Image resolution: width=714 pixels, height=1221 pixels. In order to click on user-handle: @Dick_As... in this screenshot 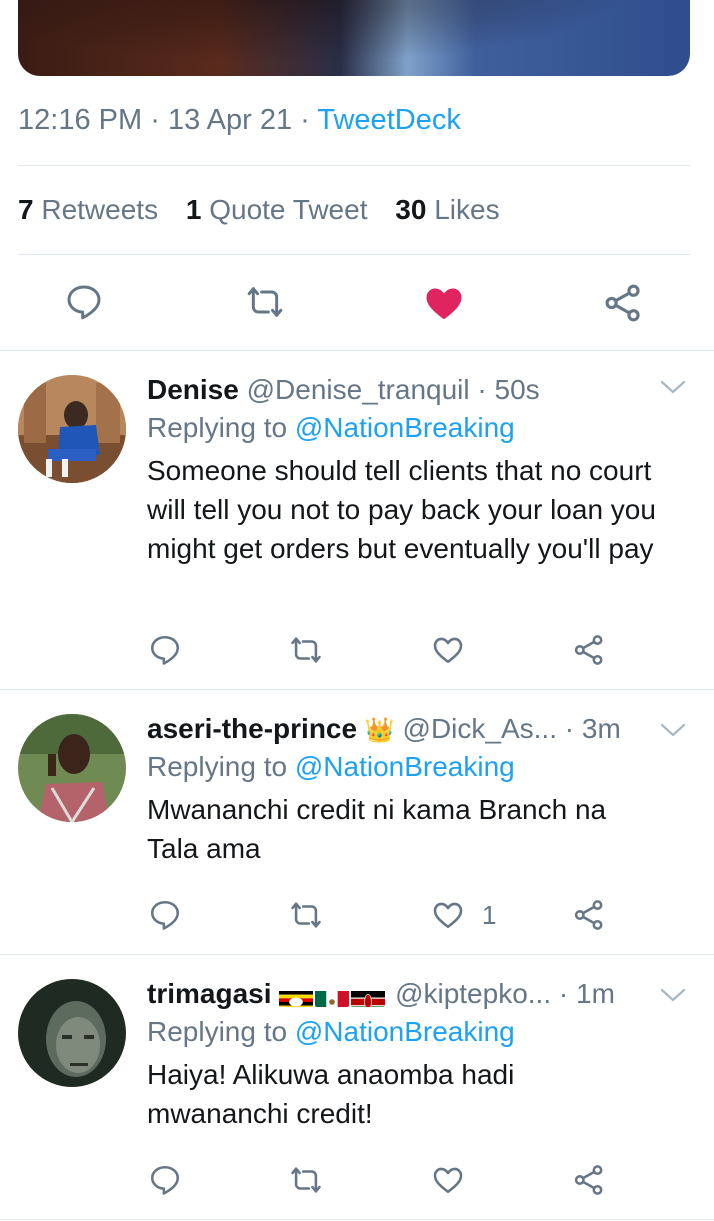, I will do `click(480, 728)`.